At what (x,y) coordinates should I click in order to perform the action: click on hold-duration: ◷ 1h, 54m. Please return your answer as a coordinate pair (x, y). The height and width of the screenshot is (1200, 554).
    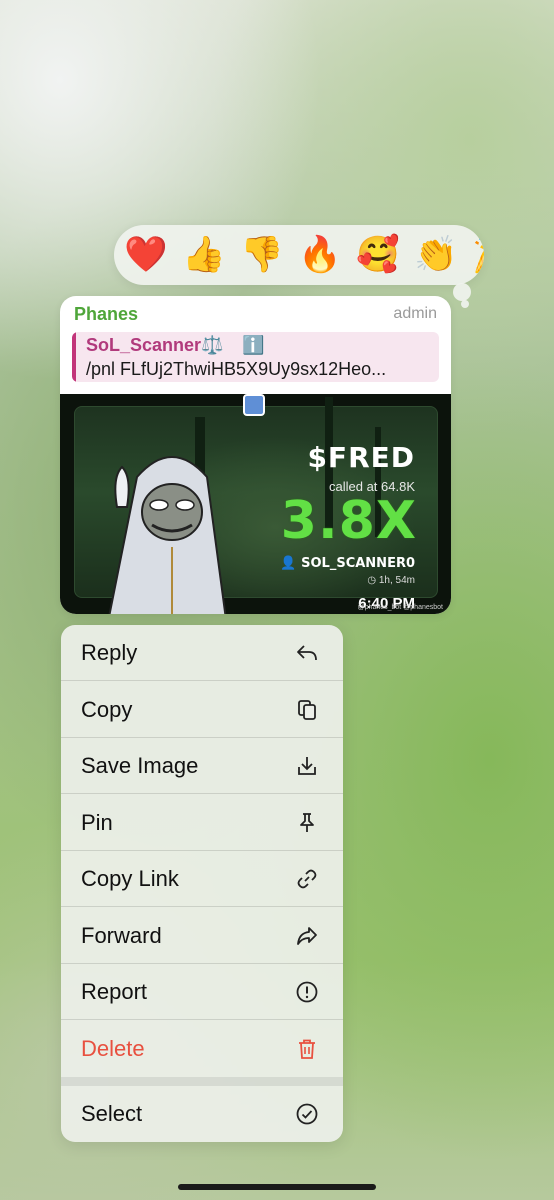
    Looking at the image, I should click on (391, 580).